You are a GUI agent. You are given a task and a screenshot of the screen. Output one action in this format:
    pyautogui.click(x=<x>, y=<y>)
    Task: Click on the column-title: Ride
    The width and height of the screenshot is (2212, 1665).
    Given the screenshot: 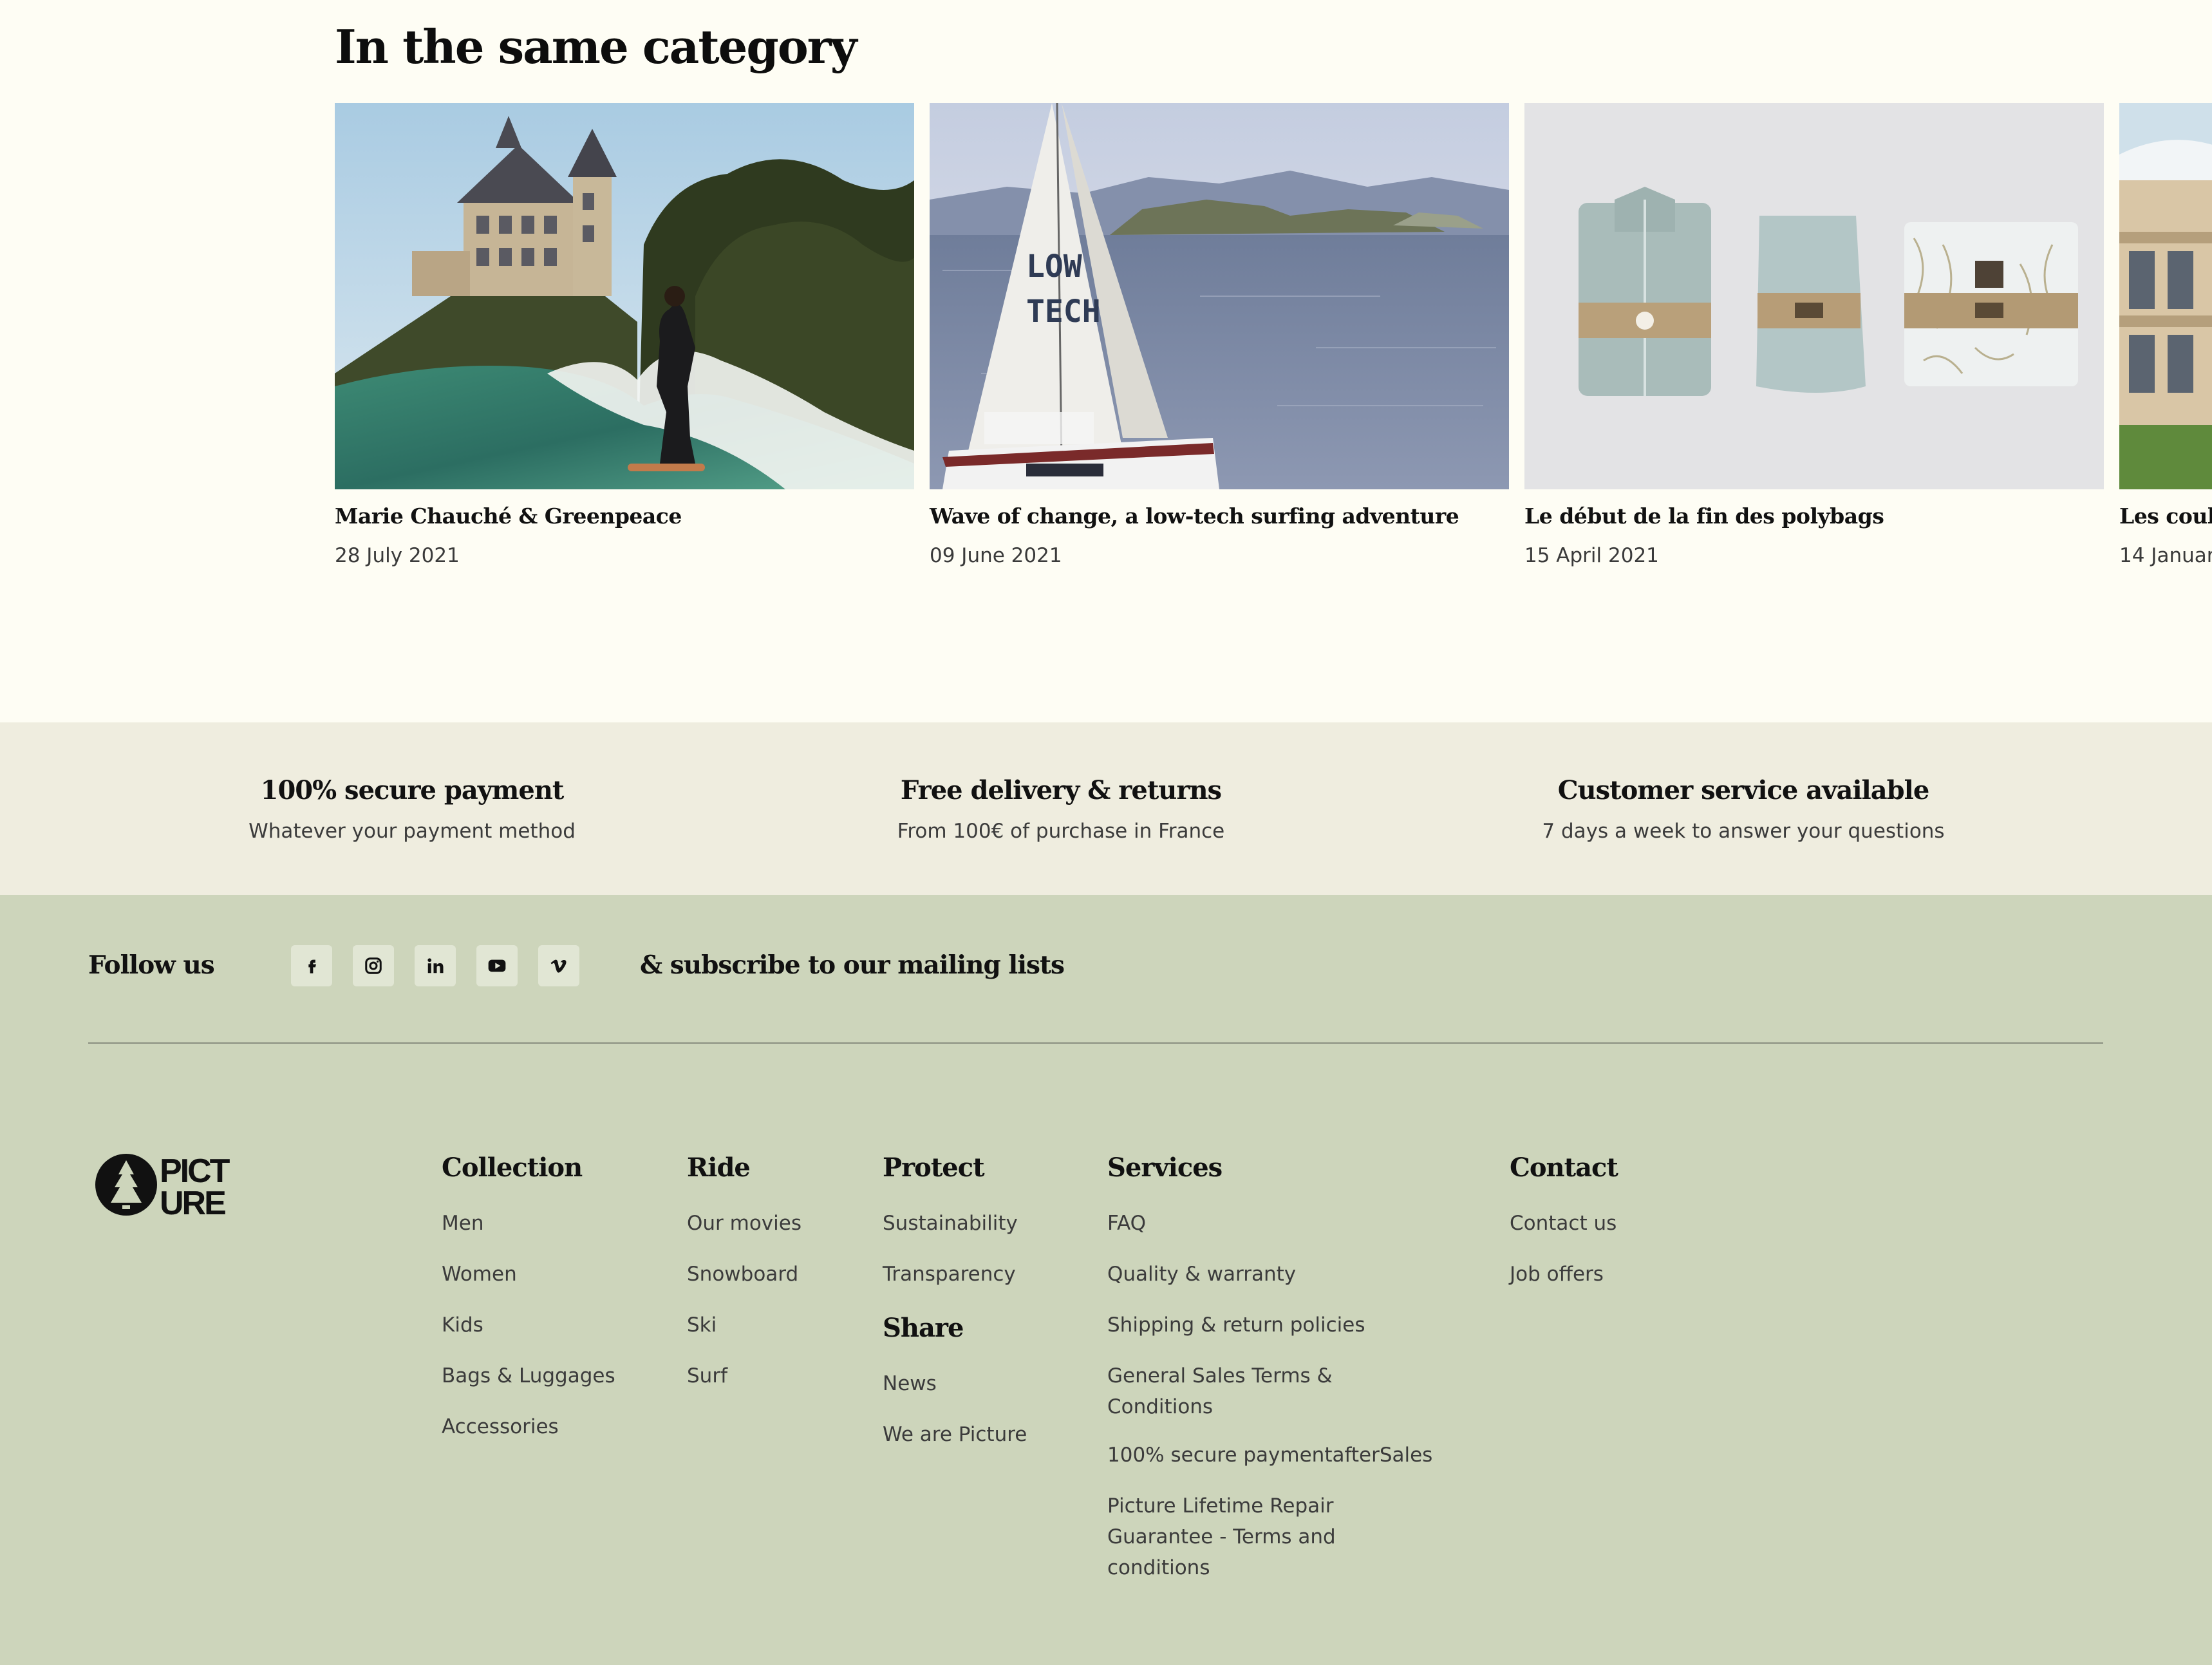 What is the action you would take?
    pyautogui.click(x=719, y=1167)
    